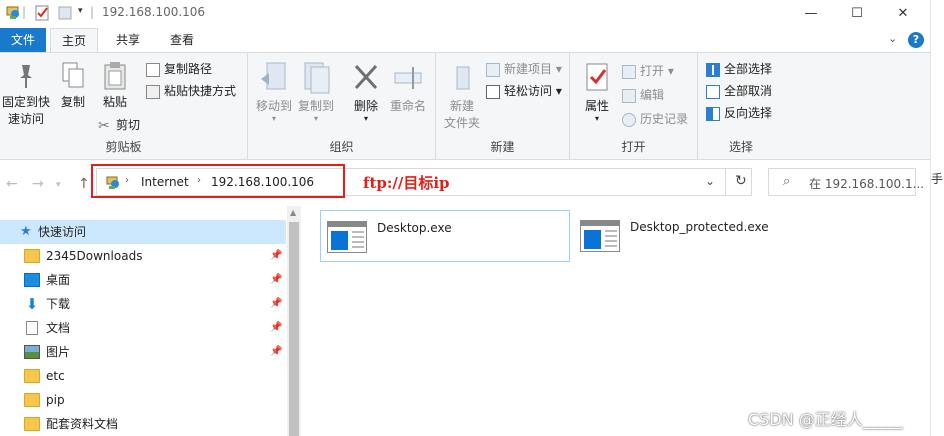 The width and height of the screenshot is (944, 436). Describe the element at coordinates (825, 419) in the screenshot. I see `csdn-watermark: CSDN @正经人_____` at that location.